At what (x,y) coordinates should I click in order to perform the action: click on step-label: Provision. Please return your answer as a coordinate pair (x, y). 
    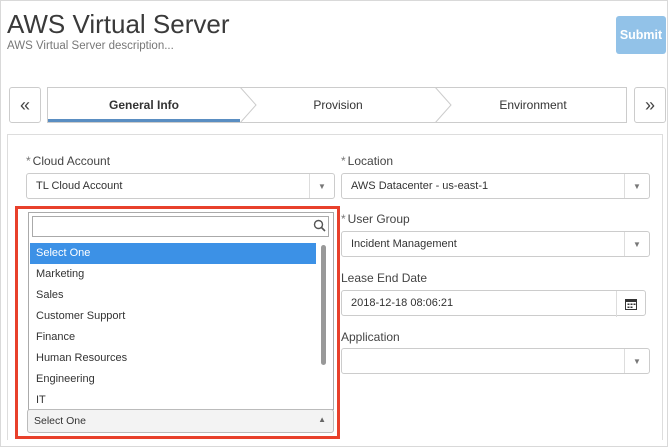
    Looking at the image, I should click on (338, 105).